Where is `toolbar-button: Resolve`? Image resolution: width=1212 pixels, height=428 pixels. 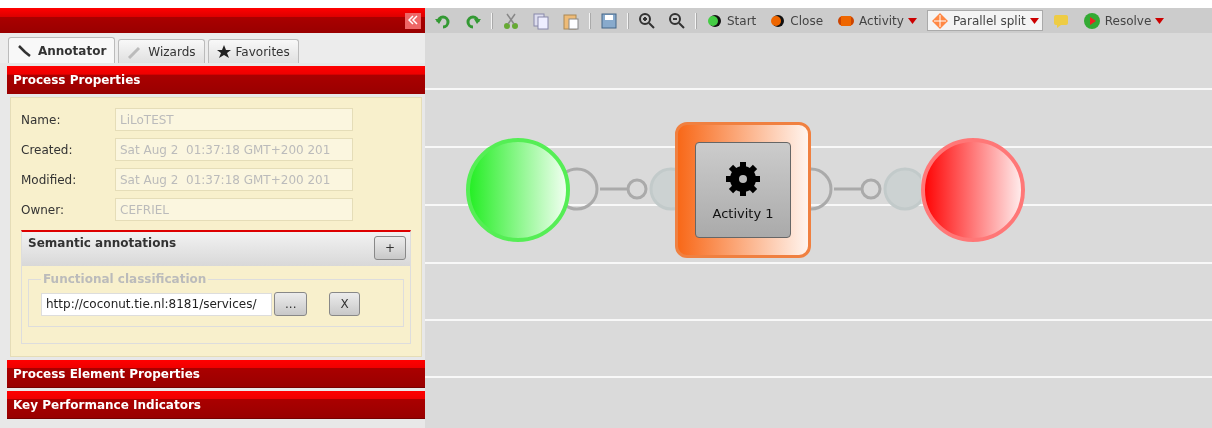 toolbar-button: Resolve is located at coordinates (1123, 20).